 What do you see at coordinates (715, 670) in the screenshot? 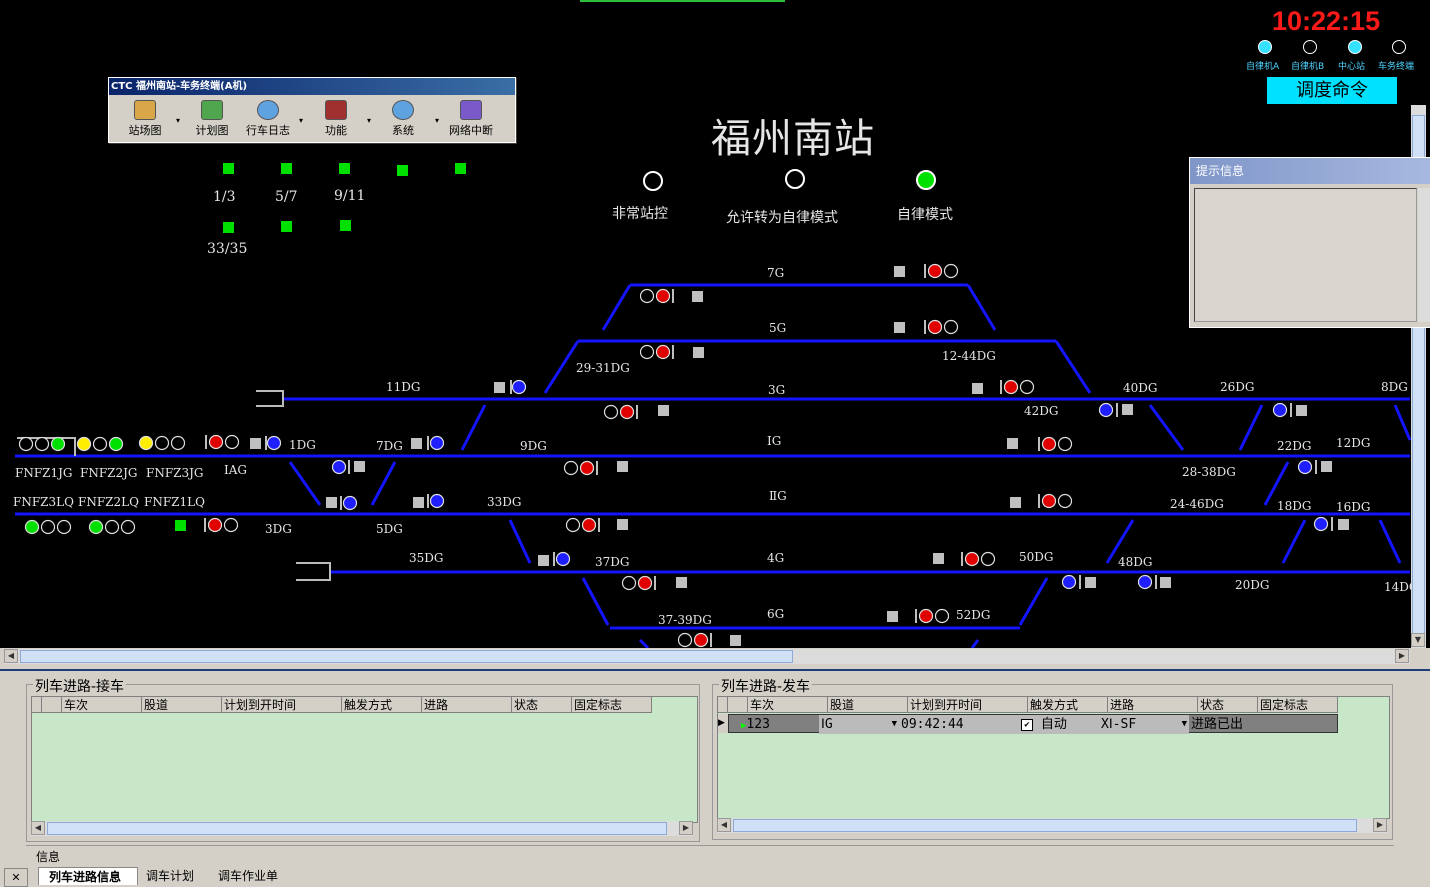
I see `splitter` at bounding box center [715, 670].